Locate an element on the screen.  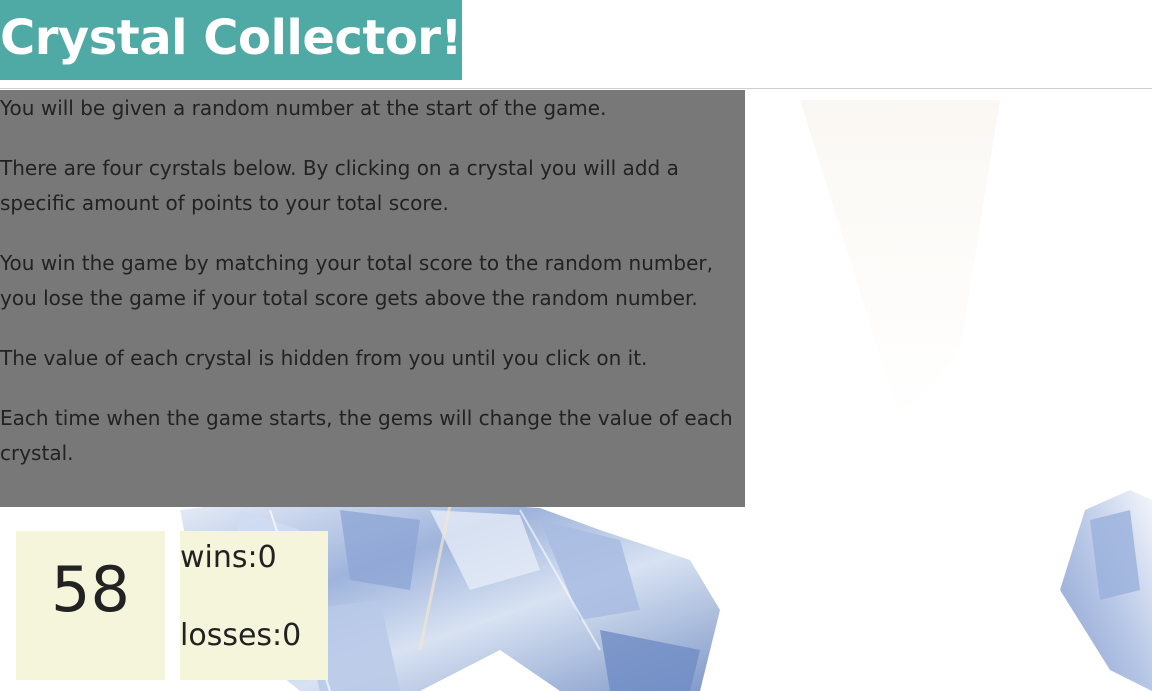
stats-box: wins:0 losses:0 is located at coordinates (254, 605).